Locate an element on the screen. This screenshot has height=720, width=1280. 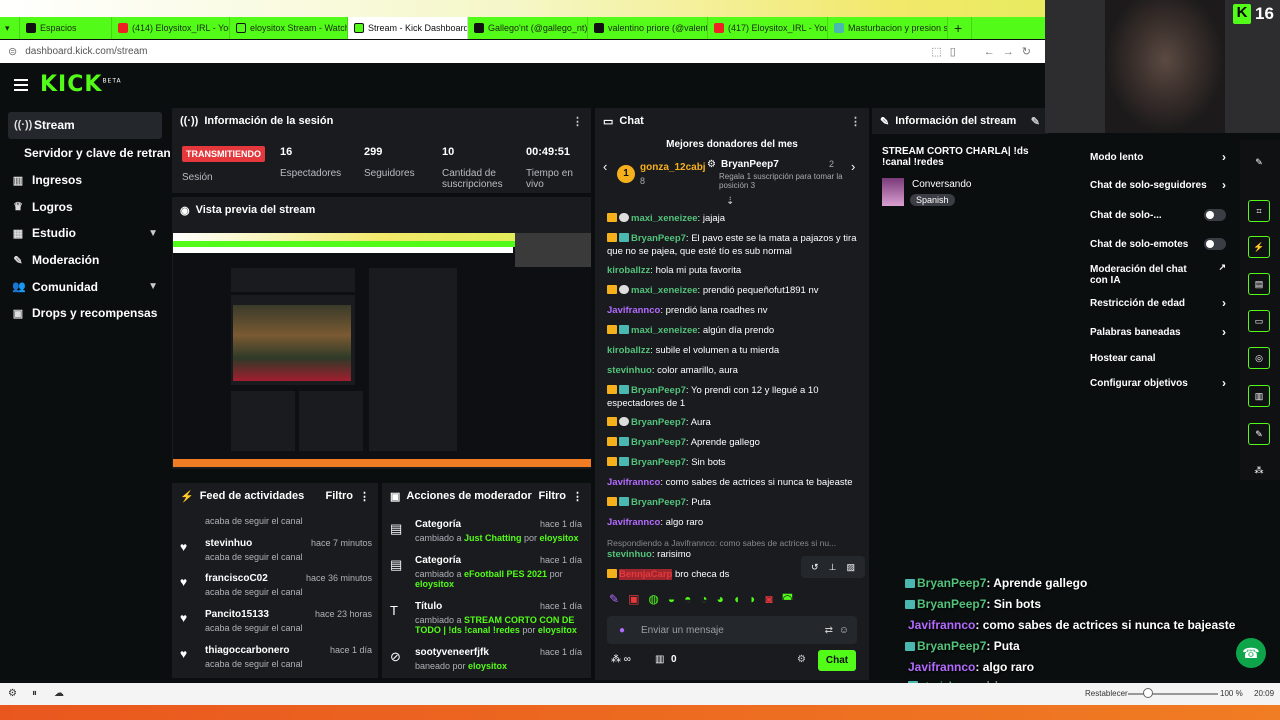
browser-tab: eloysitox Stream - Watch L is located at coordinates (289, 28).